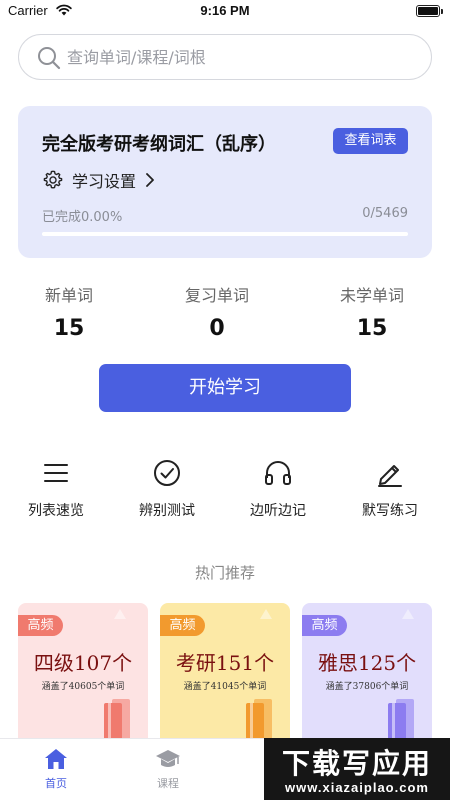 The width and height of the screenshot is (450, 800). Describe the element at coordinates (217, 328) in the screenshot. I see `stat-value: 0` at that location.